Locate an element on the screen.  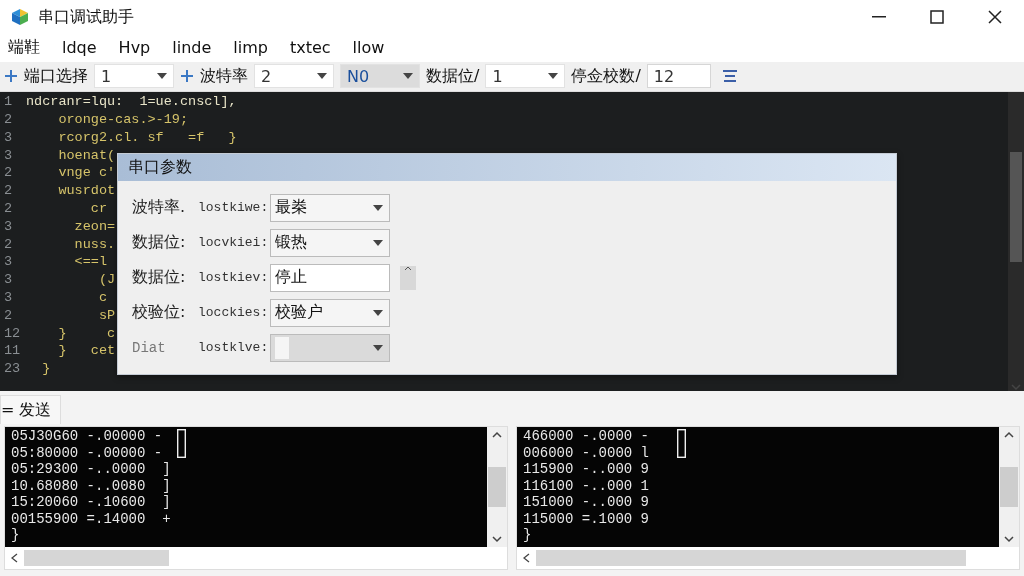
code-line: } c is located at coordinates (86, 334).